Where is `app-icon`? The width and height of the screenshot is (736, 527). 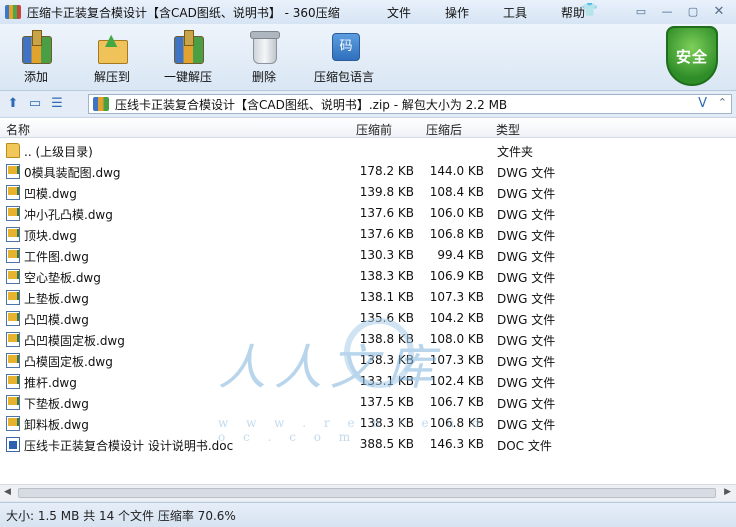
app-icon is located at coordinates (13, 12).